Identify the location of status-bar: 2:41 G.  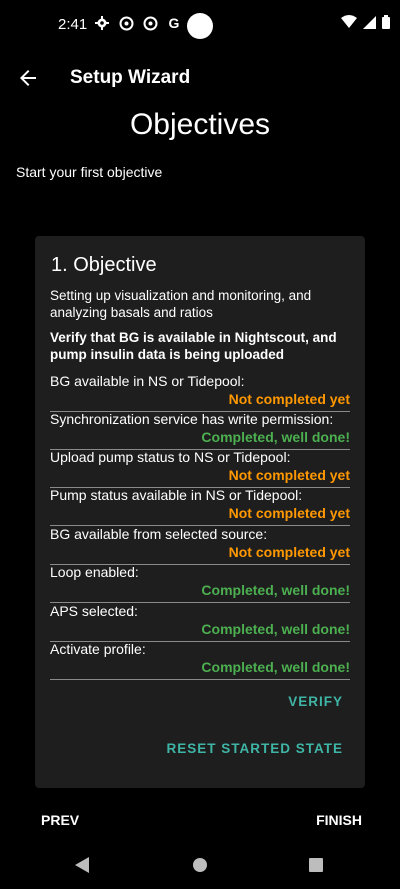
(200, 26).